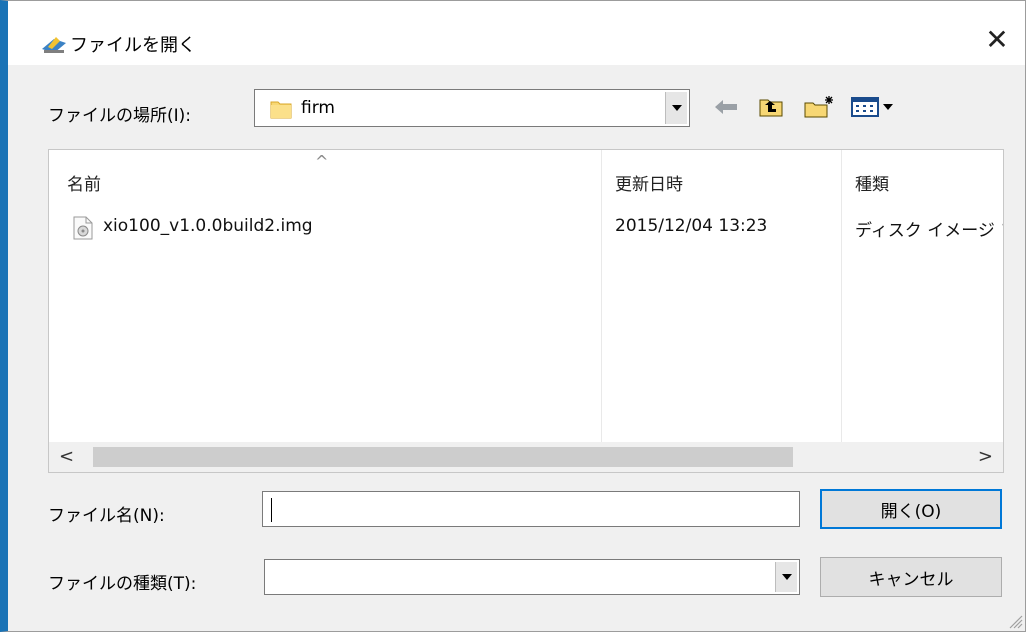  What do you see at coordinates (649, 182) in the screenshot?
I see `column-header-modified: 更新日時` at bounding box center [649, 182].